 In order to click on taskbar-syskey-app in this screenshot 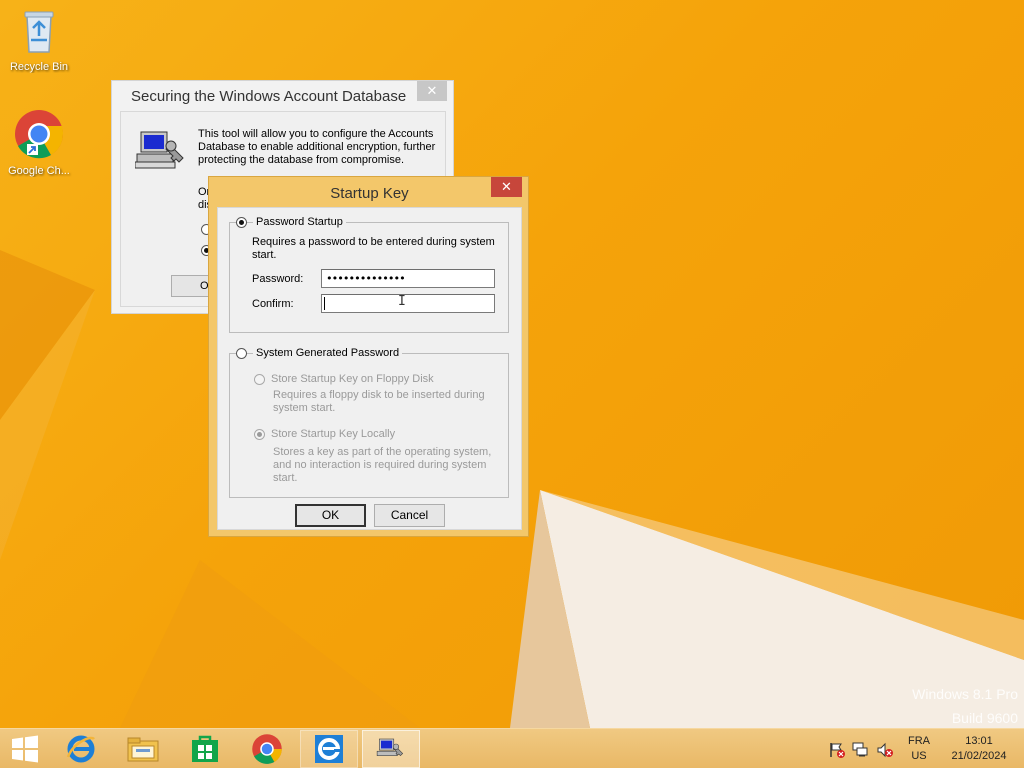, I will do `click(391, 749)`.